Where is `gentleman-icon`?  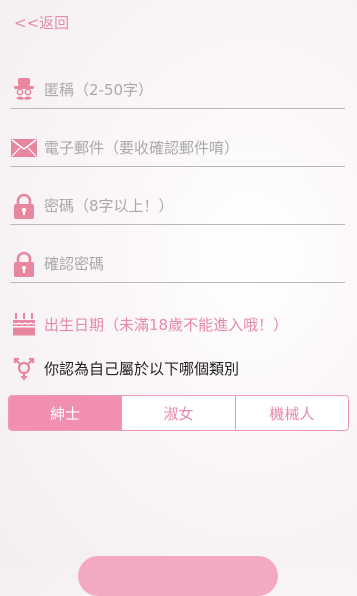 gentleman-icon is located at coordinates (24, 90).